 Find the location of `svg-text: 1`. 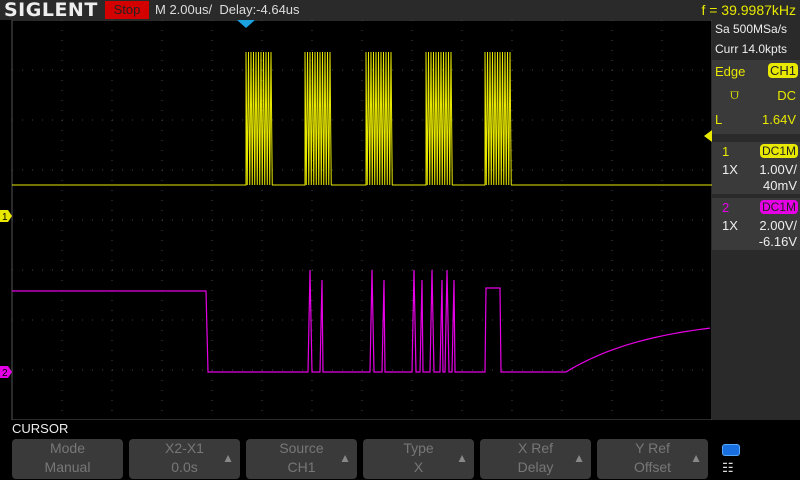

svg-text: 1 is located at coordinates (5, 217).